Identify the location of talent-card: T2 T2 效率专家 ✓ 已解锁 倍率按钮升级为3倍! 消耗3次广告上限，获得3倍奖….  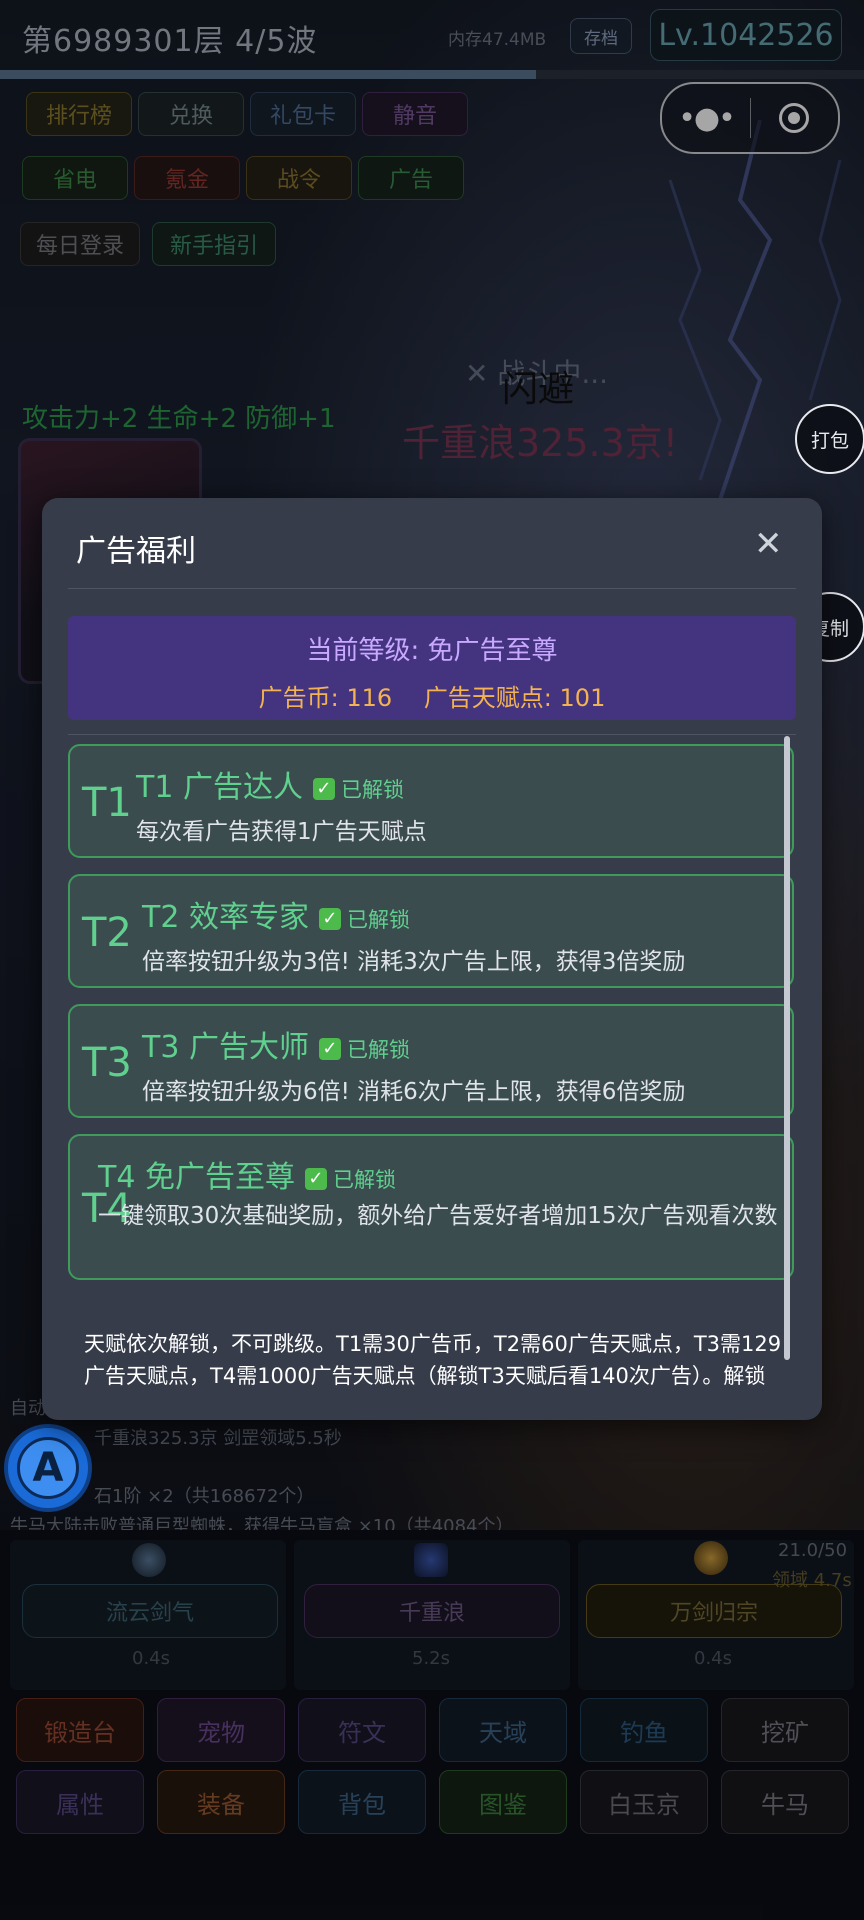
(431, 931).